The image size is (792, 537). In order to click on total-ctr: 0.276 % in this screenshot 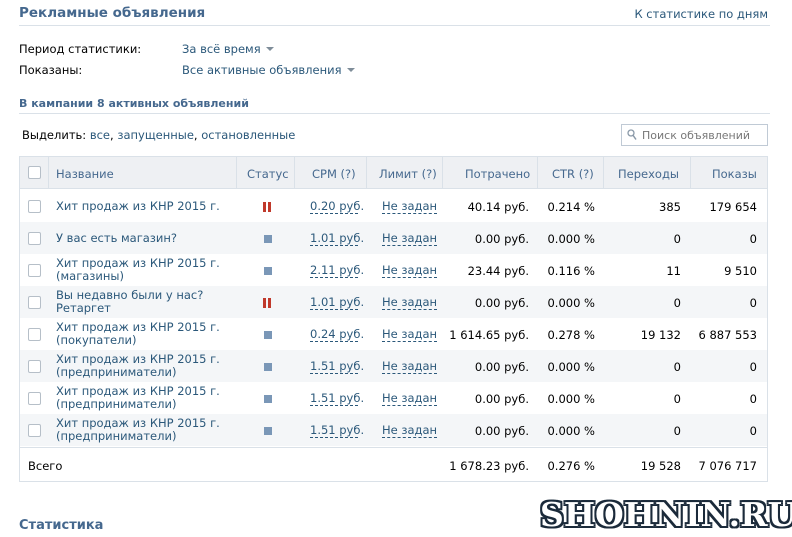, I will do `click(571, 466)`.